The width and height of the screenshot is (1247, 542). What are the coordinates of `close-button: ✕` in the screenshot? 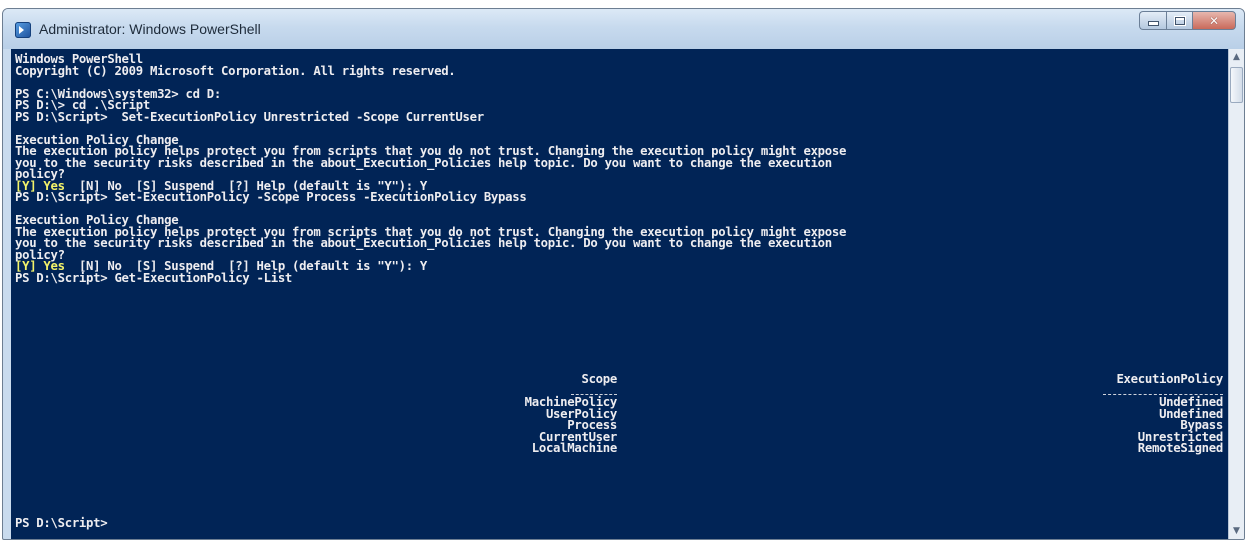 It's located at (1214, 20).